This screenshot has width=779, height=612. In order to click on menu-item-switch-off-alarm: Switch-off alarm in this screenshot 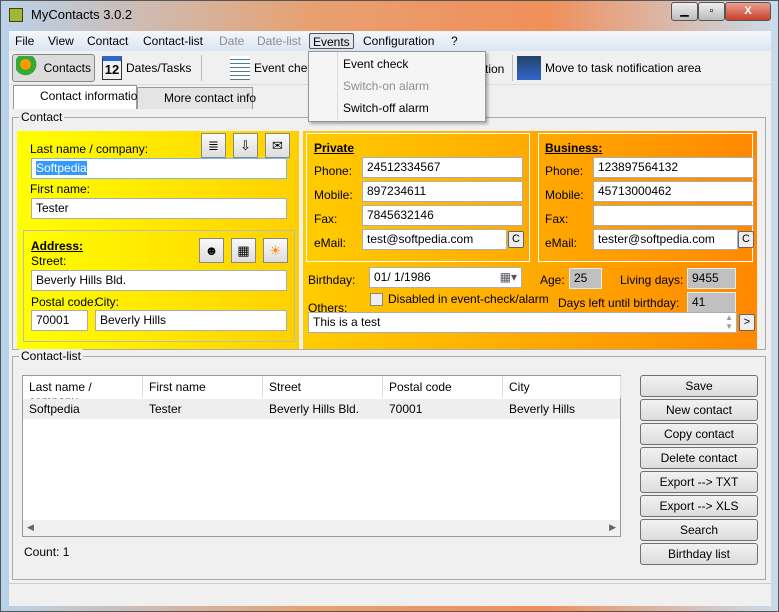, I will do `click(386, 108)`.